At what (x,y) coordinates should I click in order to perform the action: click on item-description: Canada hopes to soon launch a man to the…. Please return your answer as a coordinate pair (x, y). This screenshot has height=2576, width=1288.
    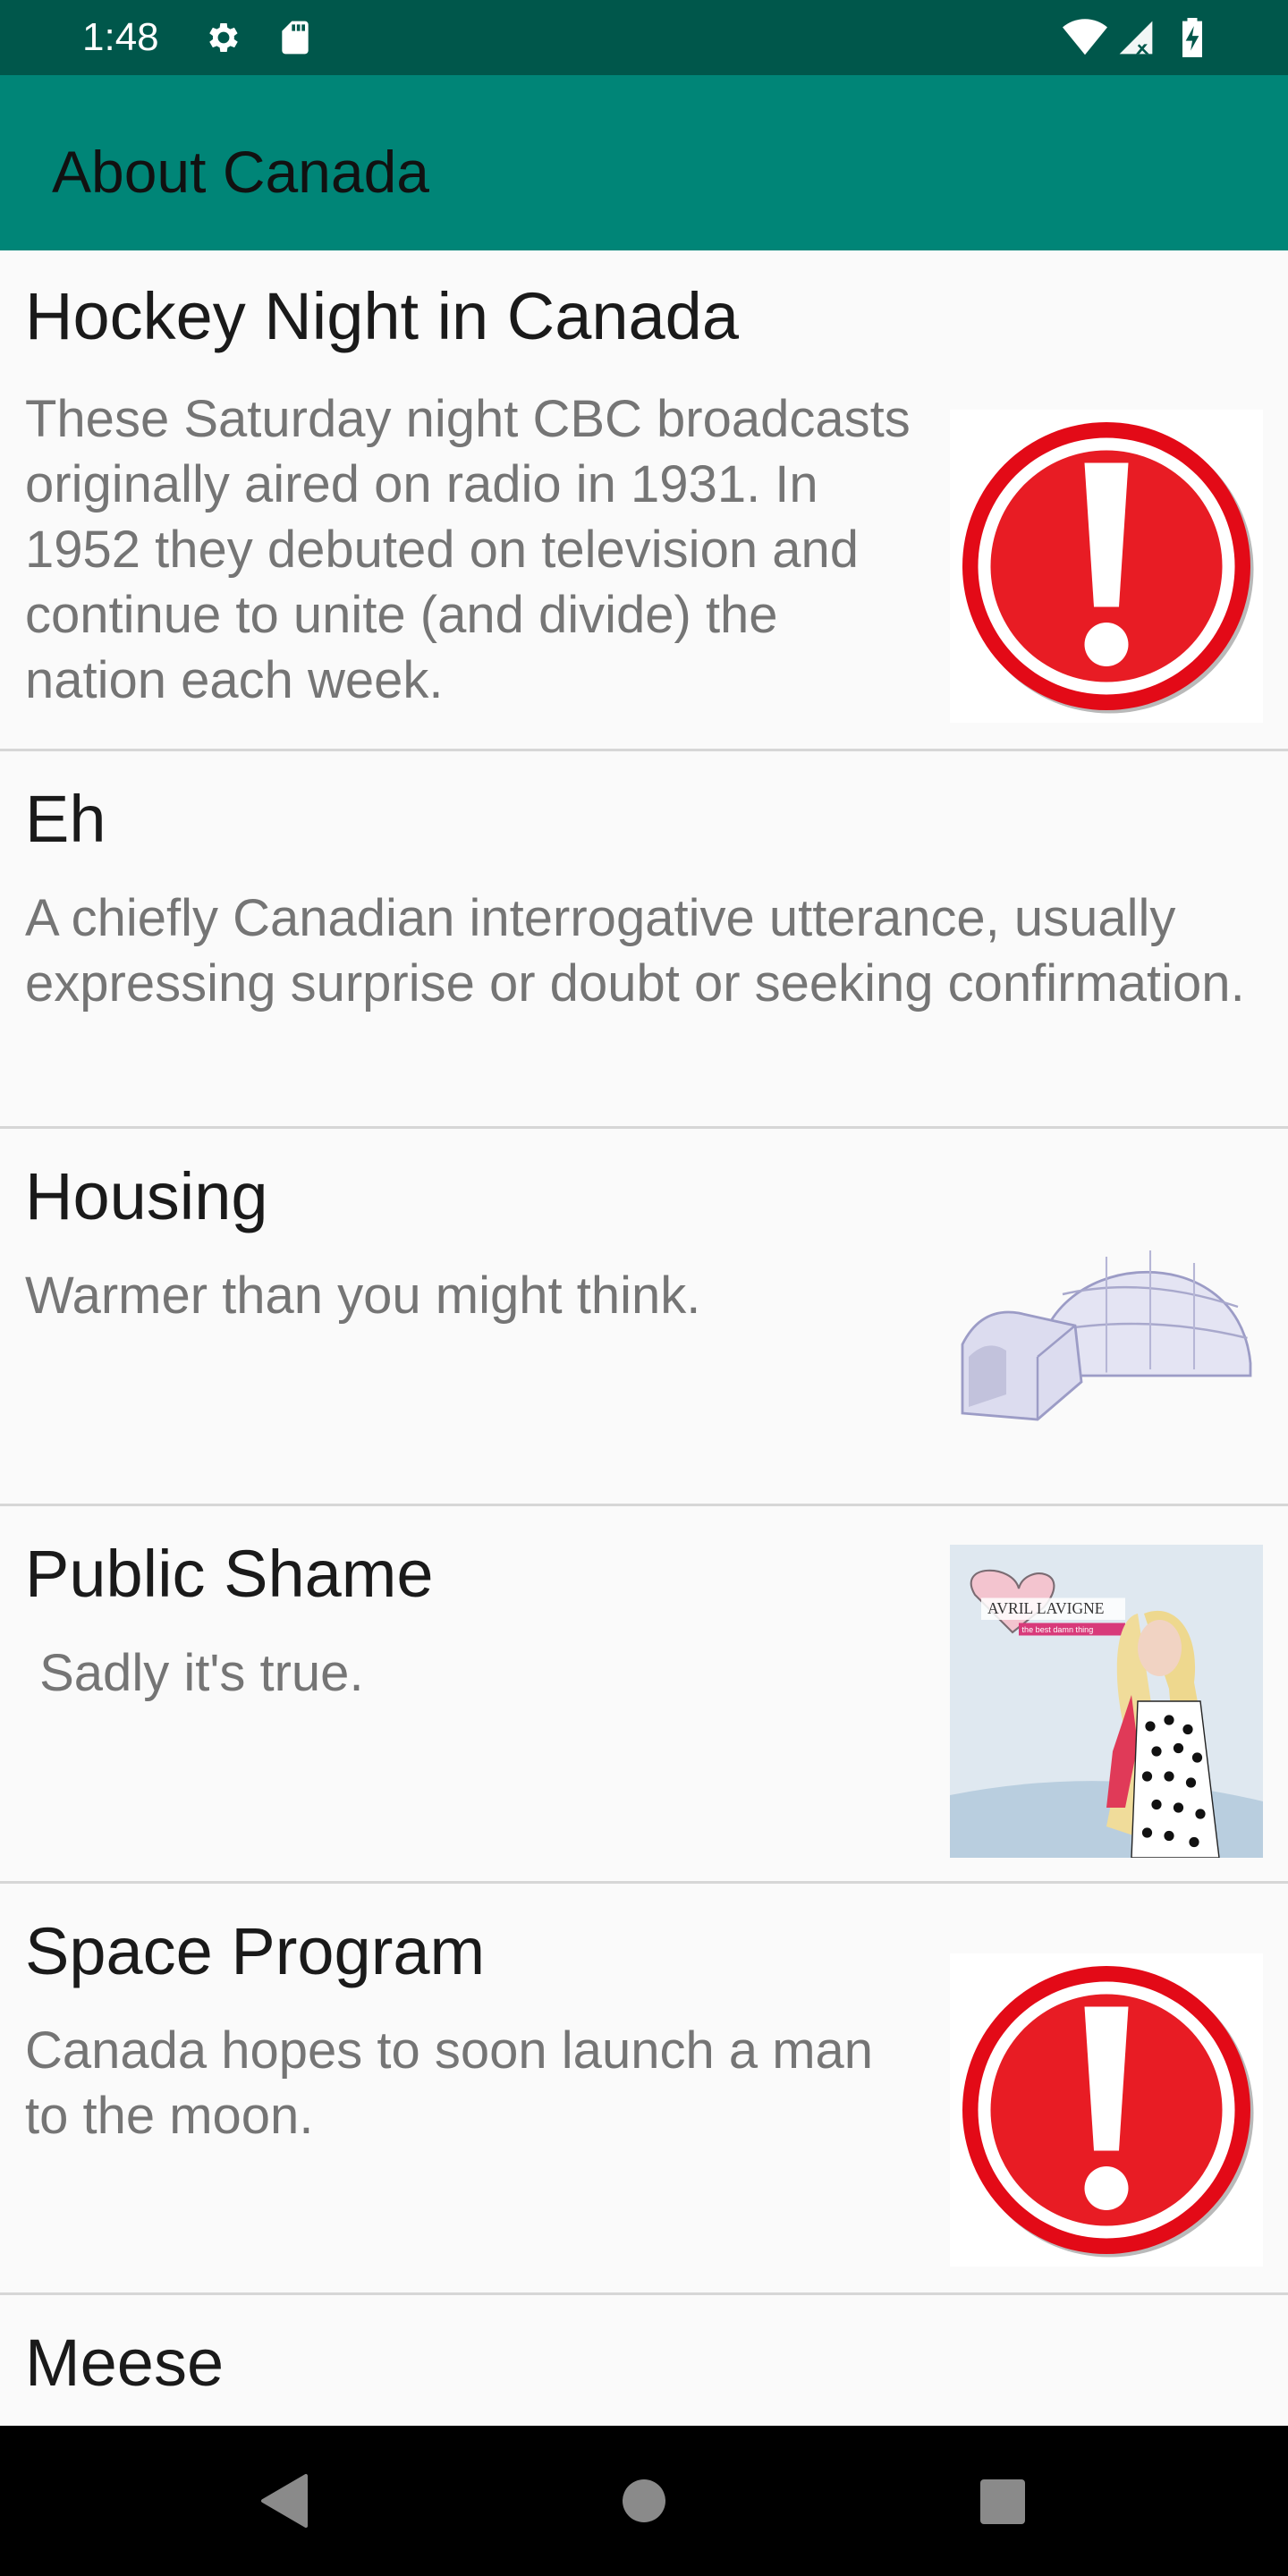
    Looking at the image, I should click on (449, 2083).